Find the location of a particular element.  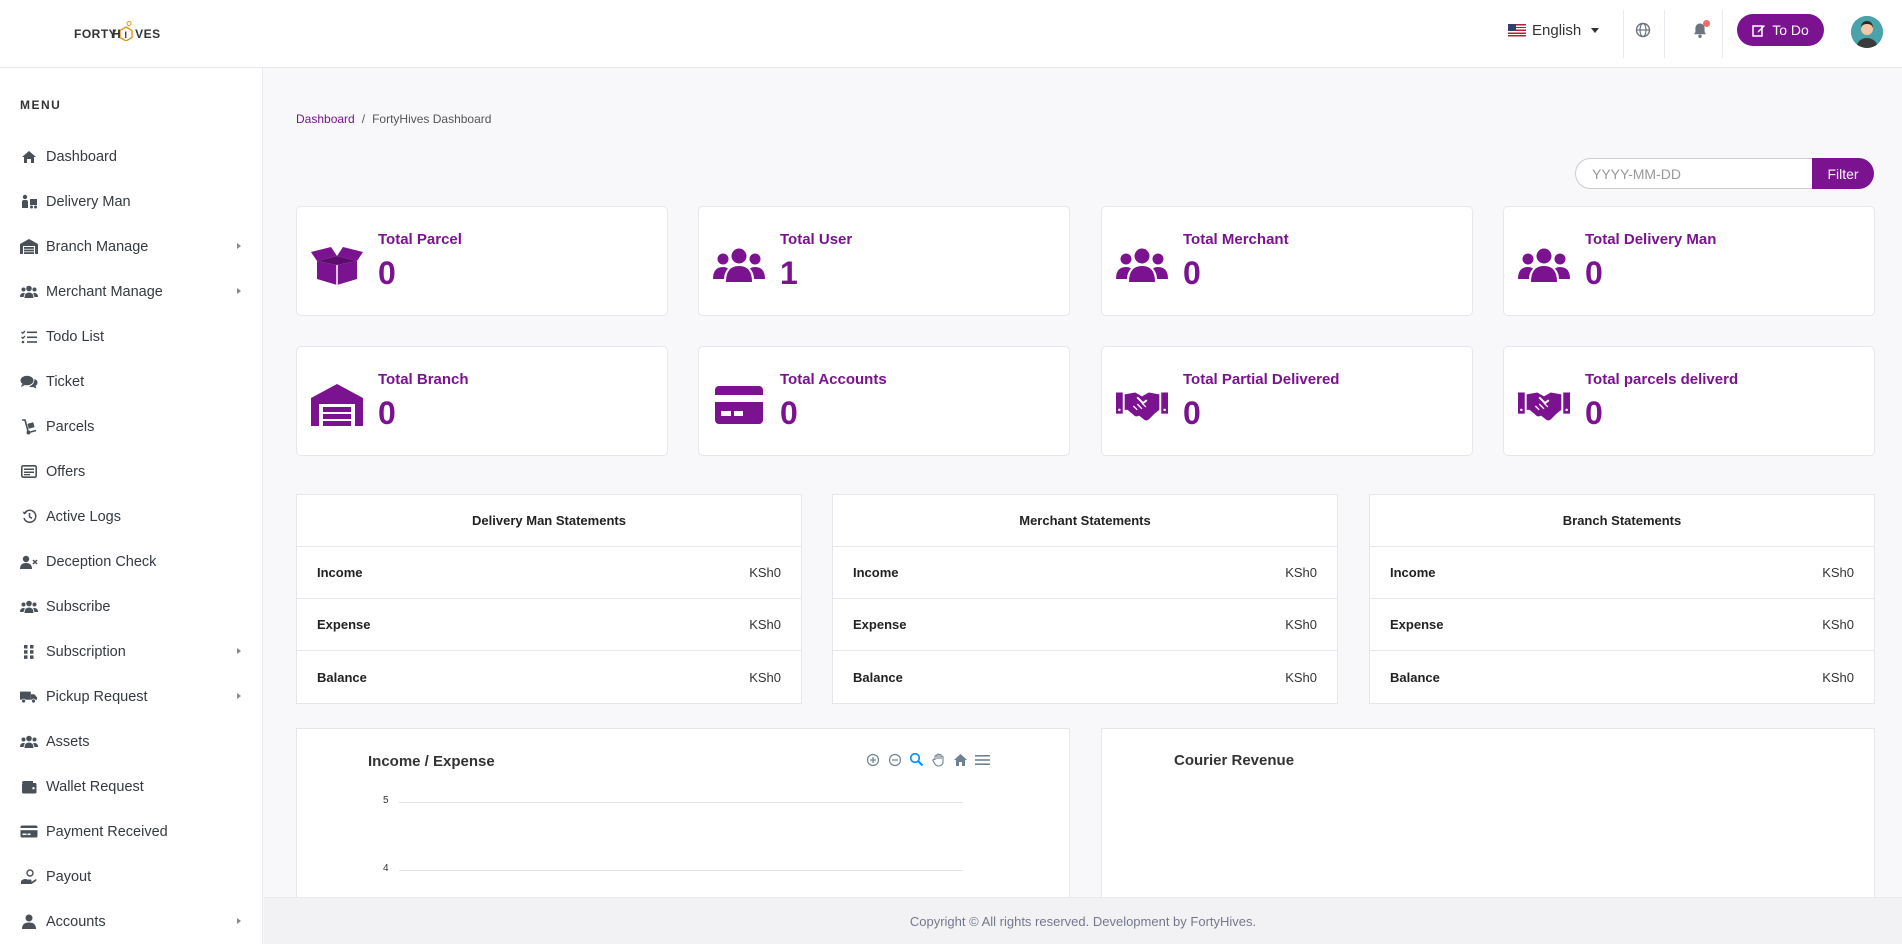

sidebar-item-label: Todo List is located at coordinates (75, 336).